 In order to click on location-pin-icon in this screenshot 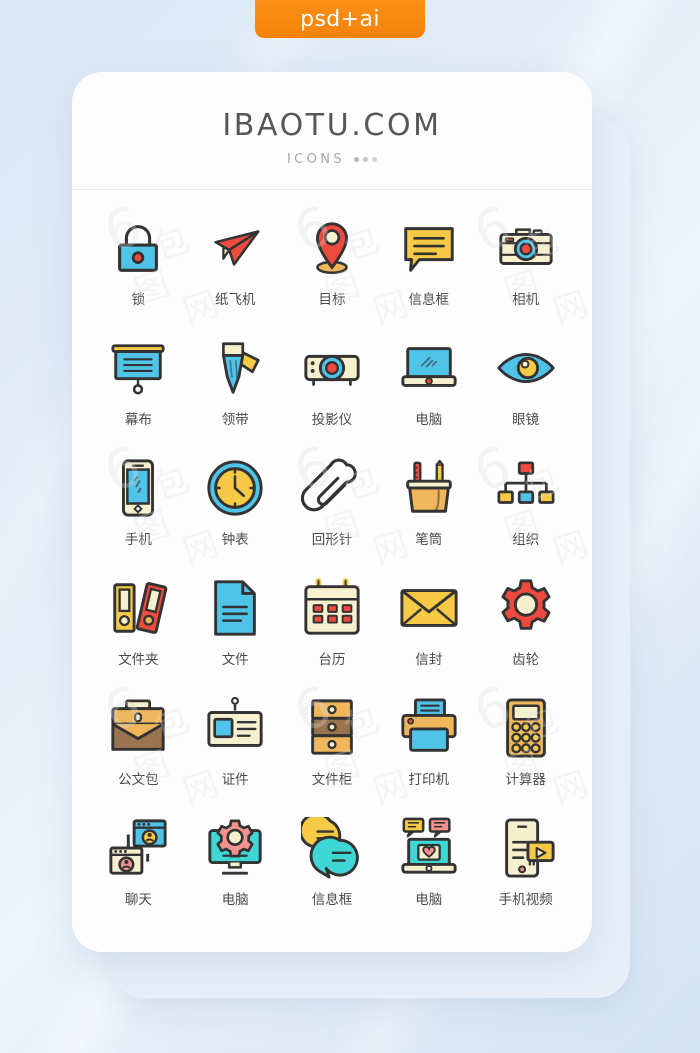, I will do `click(332, 248)`.